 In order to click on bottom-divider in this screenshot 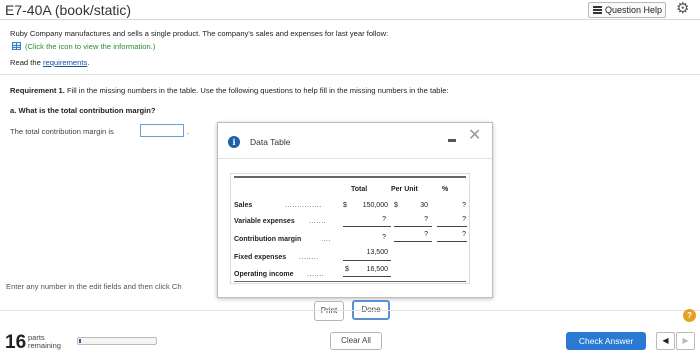, I will do `click(350, 310)`.